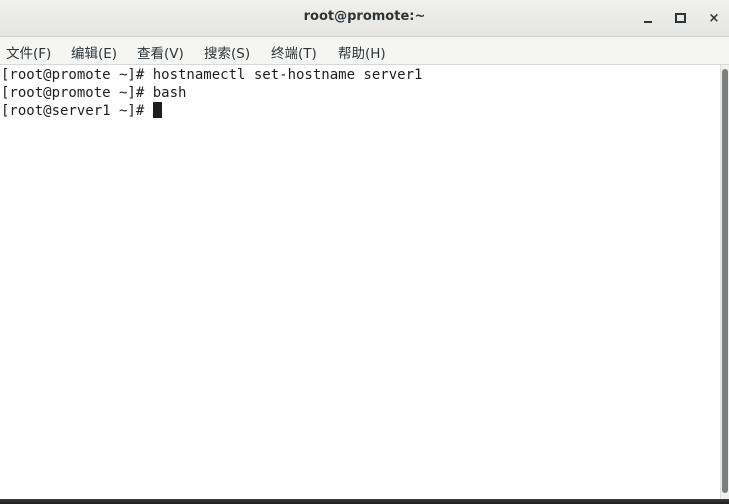 Image resolution: width=729 pixels, height=504 pixels. I want to click on close-button: ×, so click(714, 18).